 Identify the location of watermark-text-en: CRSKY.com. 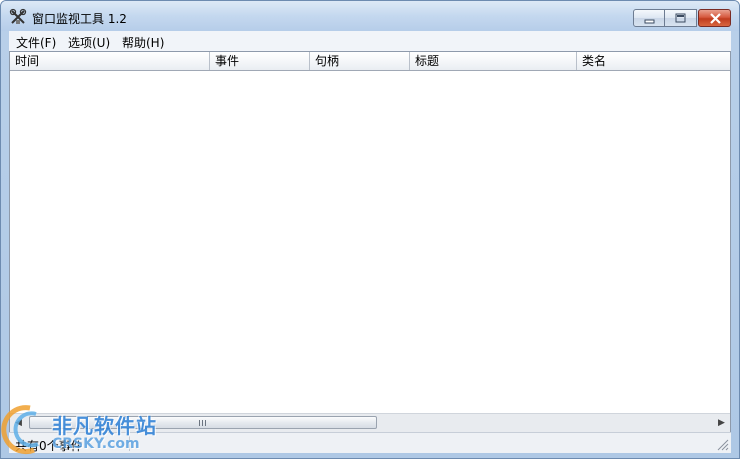
(96, 444).